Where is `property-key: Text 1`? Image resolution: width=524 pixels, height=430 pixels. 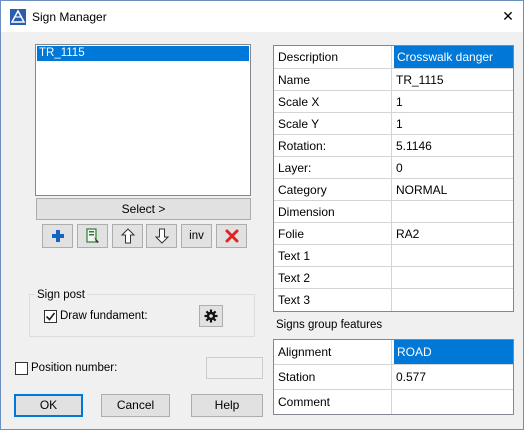 property-key: Text 1 is located at coordinates (333, 255).